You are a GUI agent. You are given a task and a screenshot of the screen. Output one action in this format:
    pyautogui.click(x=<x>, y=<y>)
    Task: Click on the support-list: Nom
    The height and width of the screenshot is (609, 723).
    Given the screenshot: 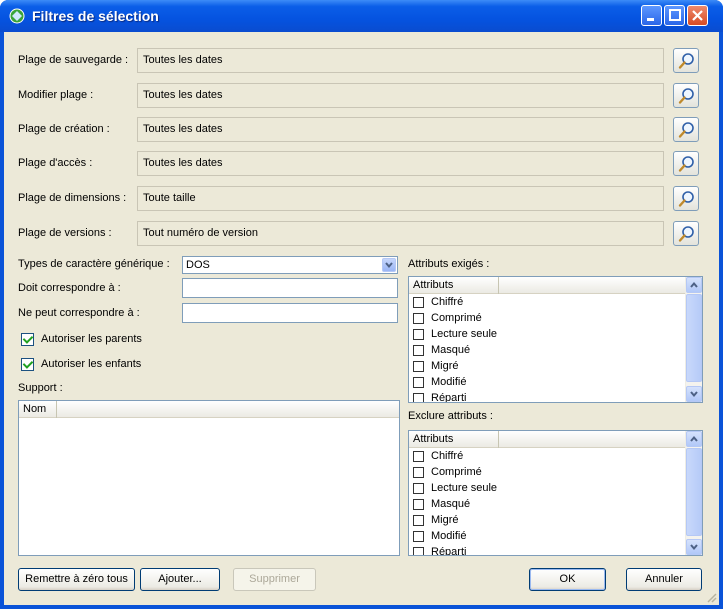 What is the action you would take?
    pyautogui.click(x=209, y=478)
    